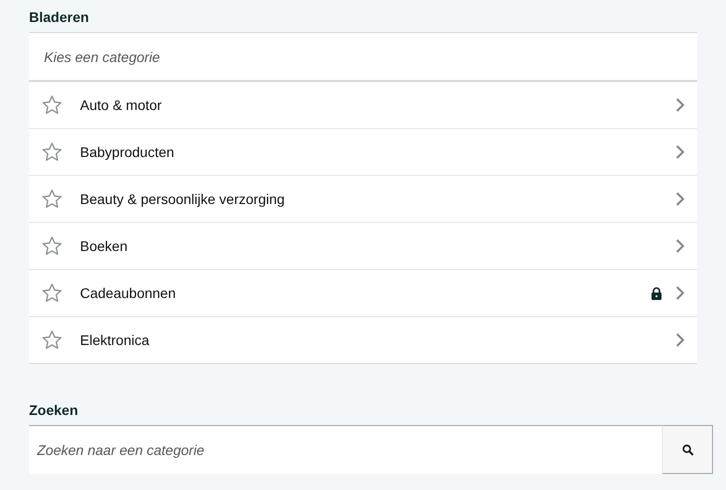 This screenshot has height=490, width=726. What do you see at coordinates (363, 152) in the screenshot?
I see `category-item: Babyproducten` at bounding box center [363, 152].